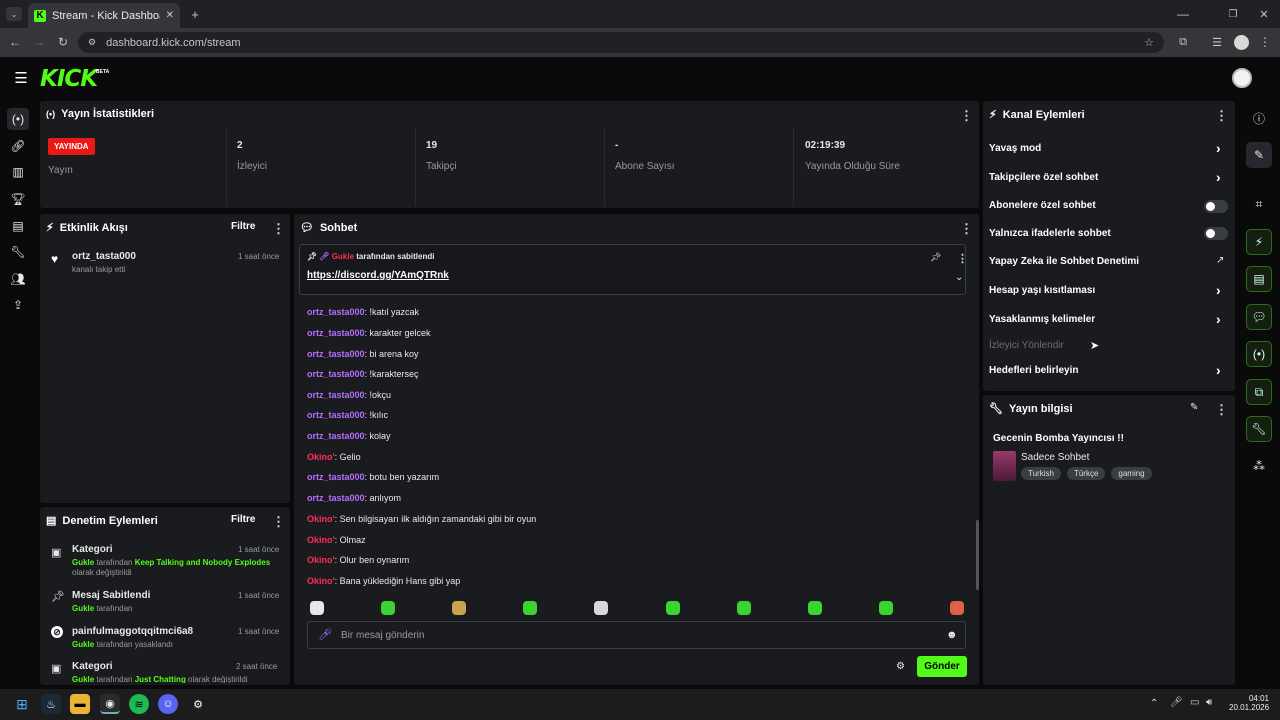 The image size is (1280, 720). Describe the element at coordinates (1241, 42) in the screenshot. I see `profile-avatar` at that location.